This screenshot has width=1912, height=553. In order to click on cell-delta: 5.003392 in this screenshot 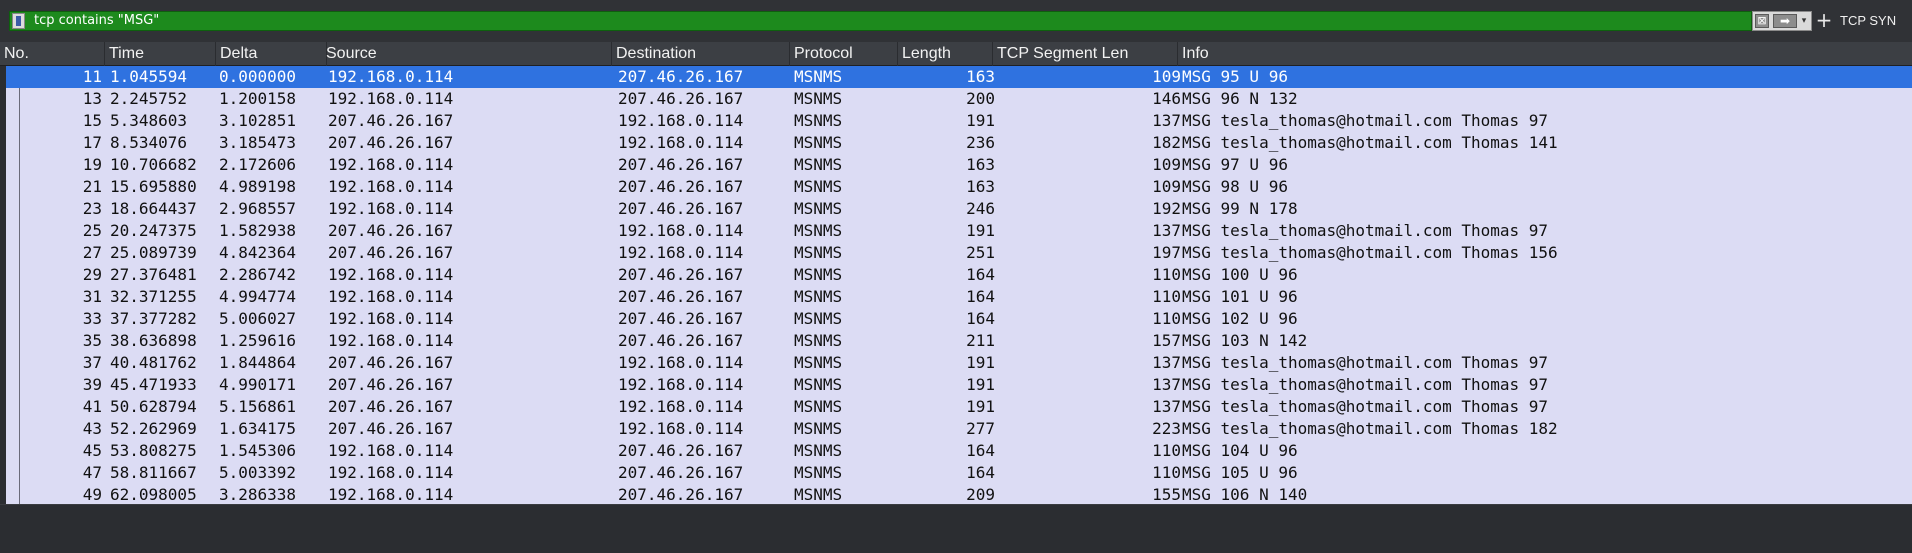, I will do `click(258, 472)`.